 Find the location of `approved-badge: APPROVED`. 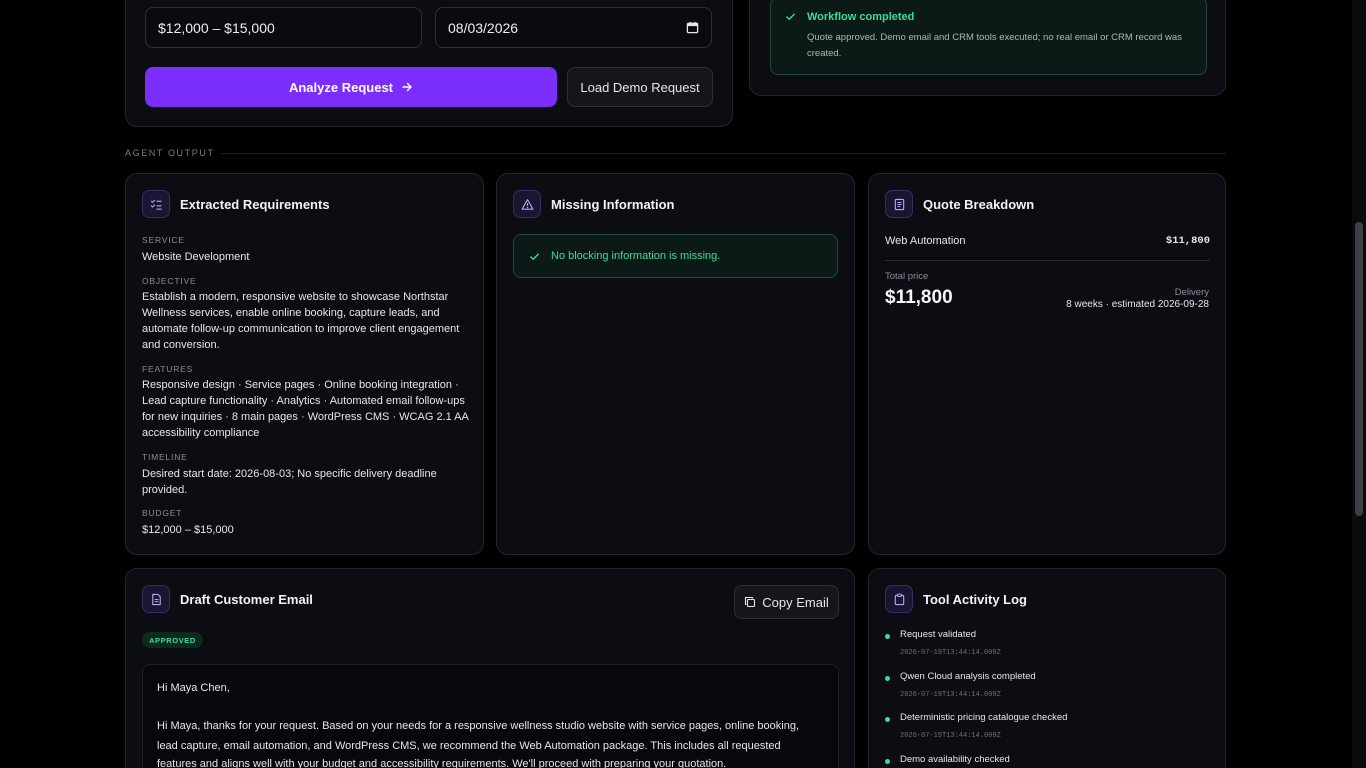

approved-badge: APPROVED is located at coordinates (172, 640).